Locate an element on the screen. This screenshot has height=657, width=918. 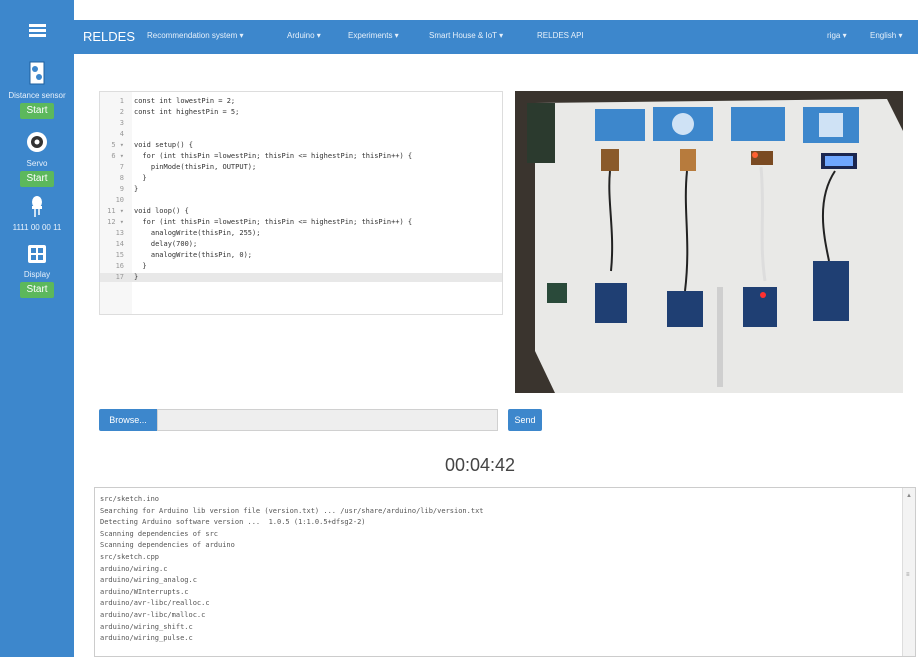
code-line: 15 analogWrite(thisPin, 0); is located at coordinates (301, 255).